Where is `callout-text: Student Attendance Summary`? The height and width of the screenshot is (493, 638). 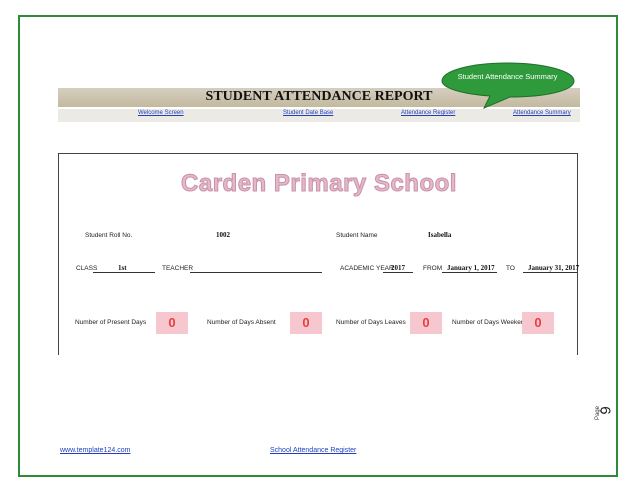 callout-text: Student Attendance Summary is located at coordinates (507, 76).